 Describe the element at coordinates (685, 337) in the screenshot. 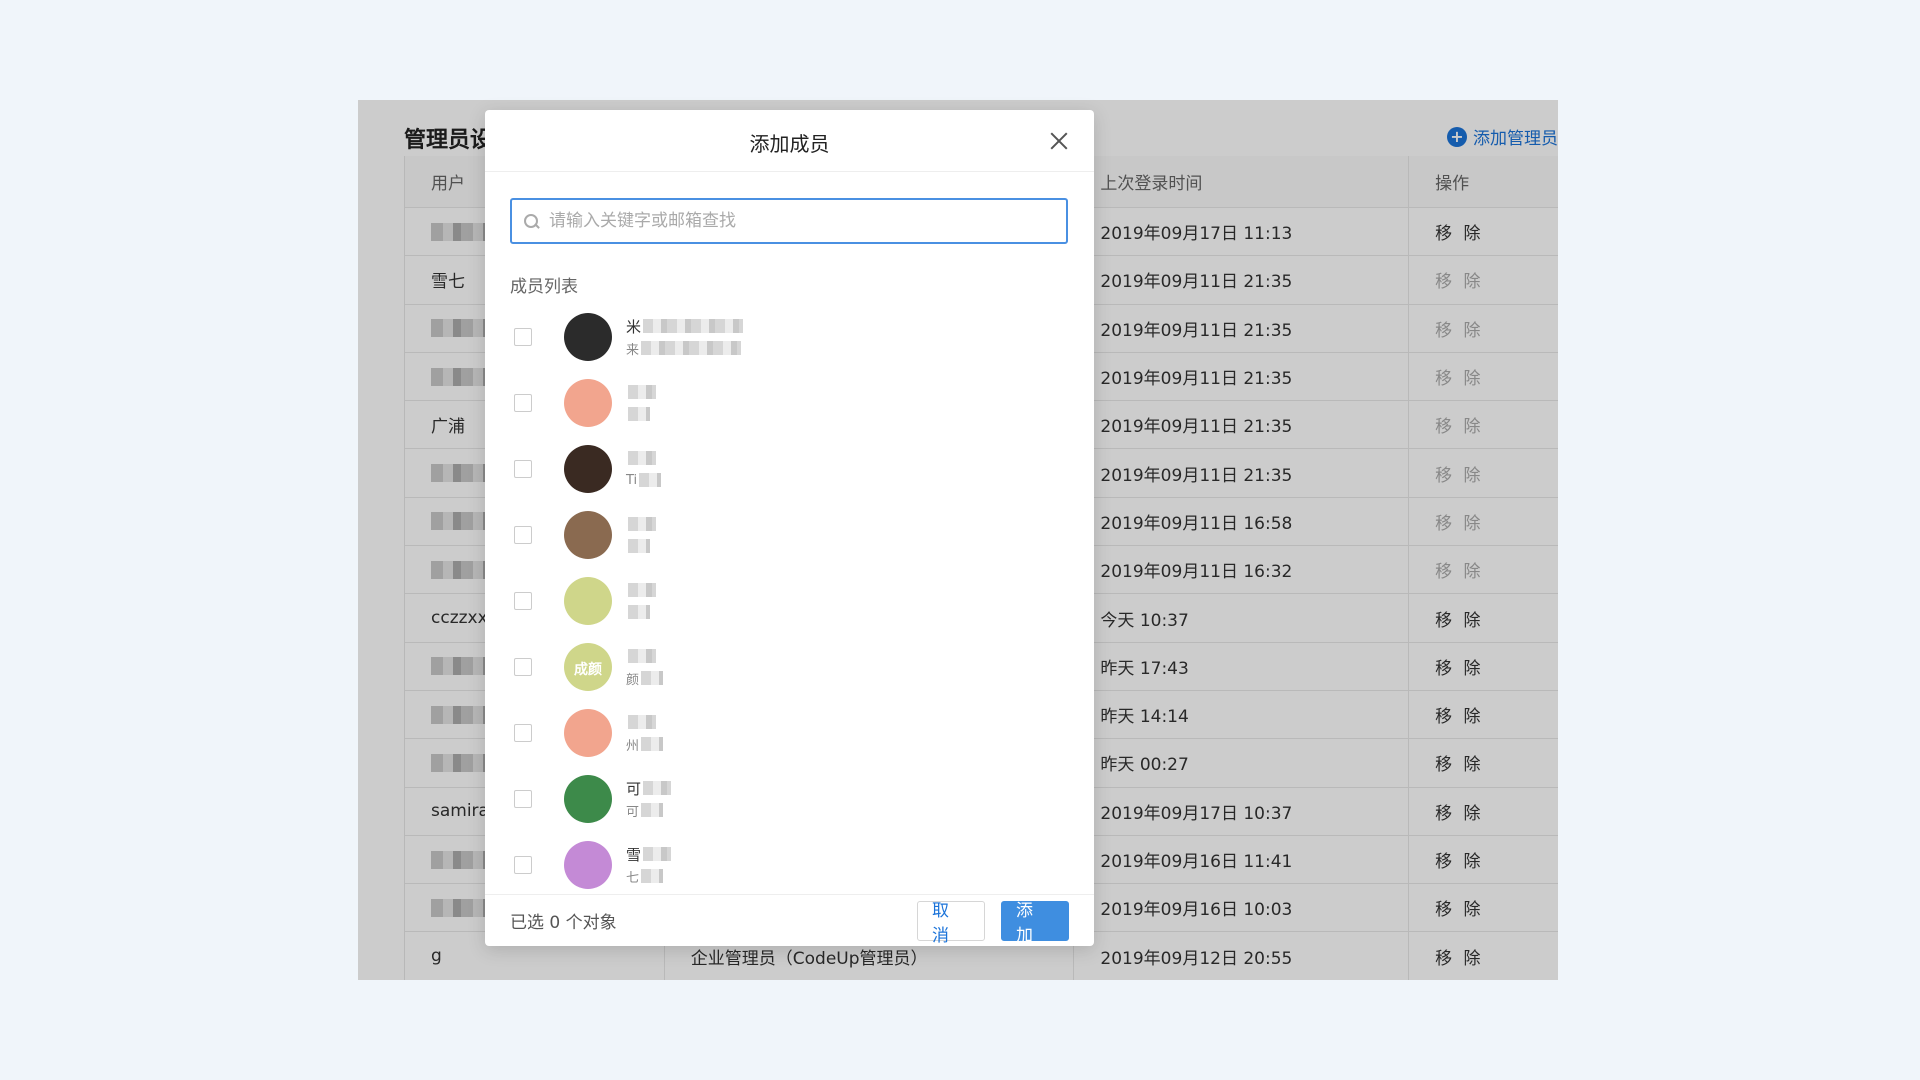

I see `member-info: 米来` at that location.